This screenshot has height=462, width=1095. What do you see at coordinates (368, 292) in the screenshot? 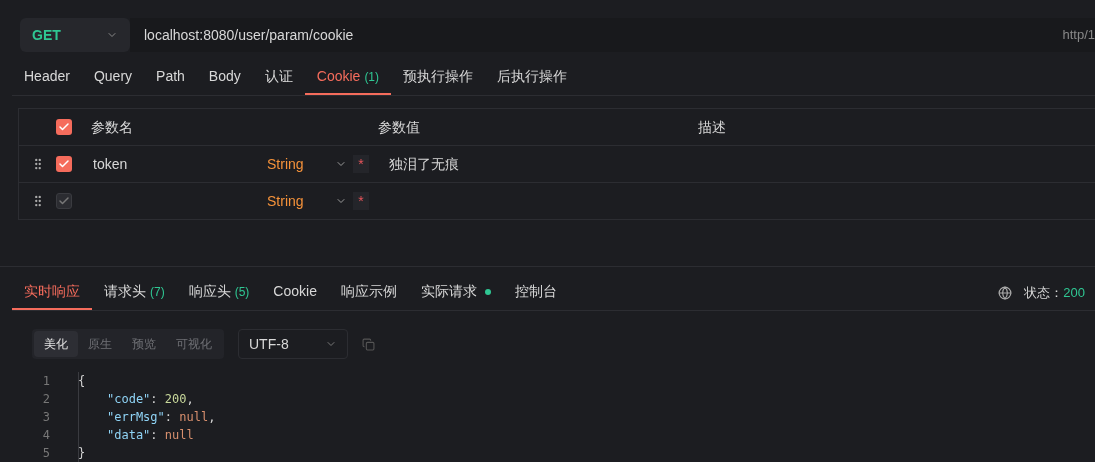
I see `tab: 响应示例` at bounding box center [368, 292].